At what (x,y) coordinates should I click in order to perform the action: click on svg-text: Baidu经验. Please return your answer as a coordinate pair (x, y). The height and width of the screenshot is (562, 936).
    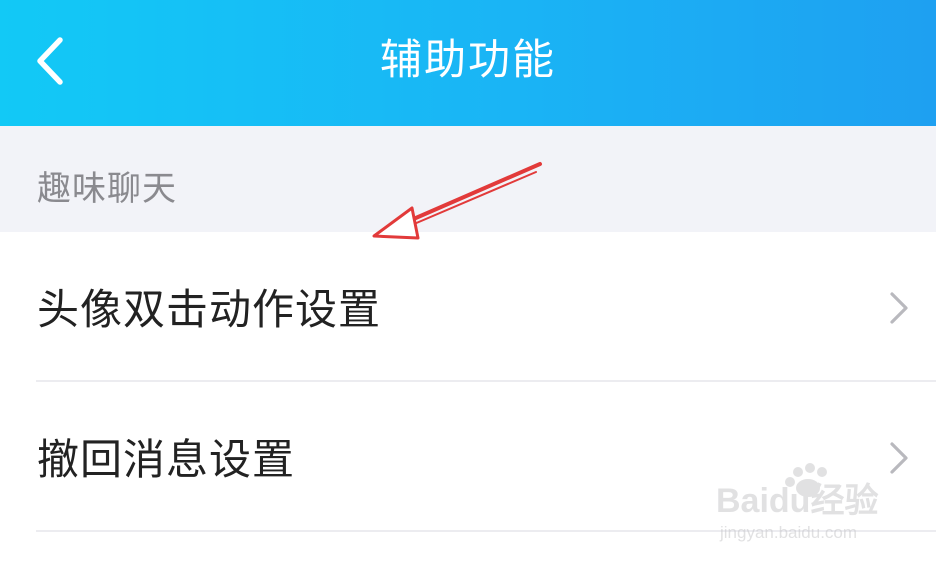
    Looking at the image, I should click on (797, 500).